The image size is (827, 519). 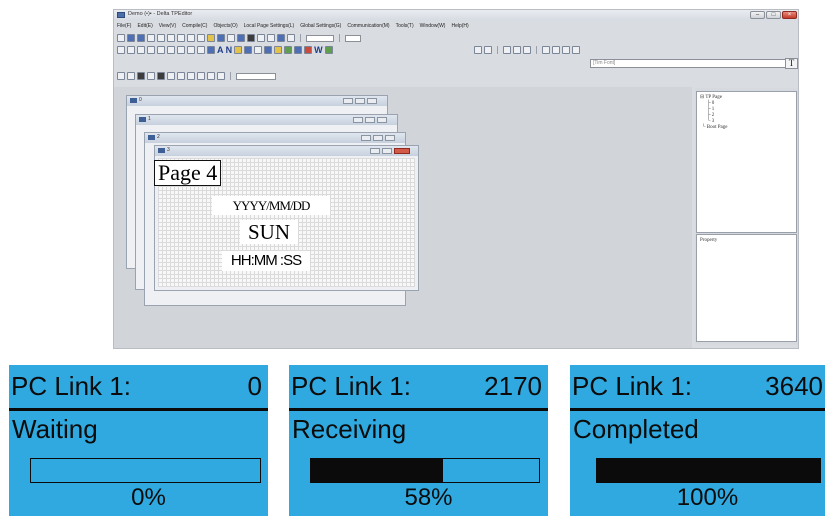 I want to click on upload-icon, so click(x=231, y=38).